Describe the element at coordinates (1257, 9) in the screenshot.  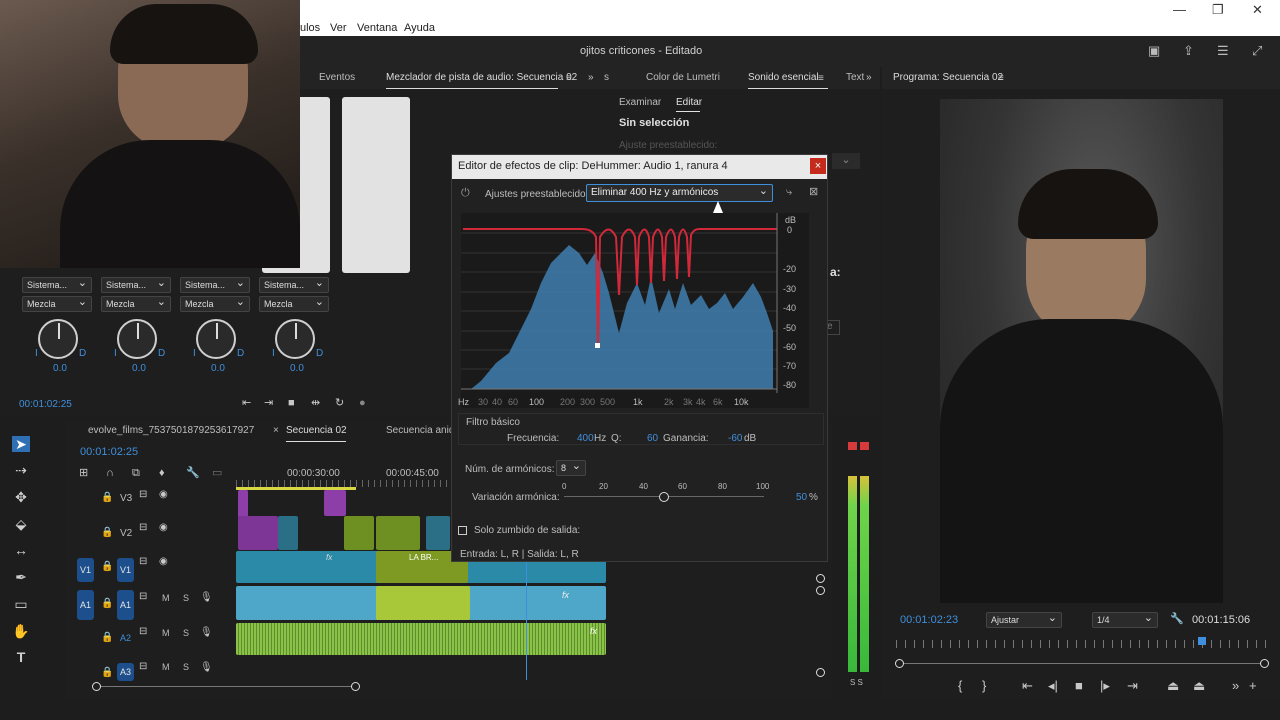
I see `close-window-icon: ✕` at that location.